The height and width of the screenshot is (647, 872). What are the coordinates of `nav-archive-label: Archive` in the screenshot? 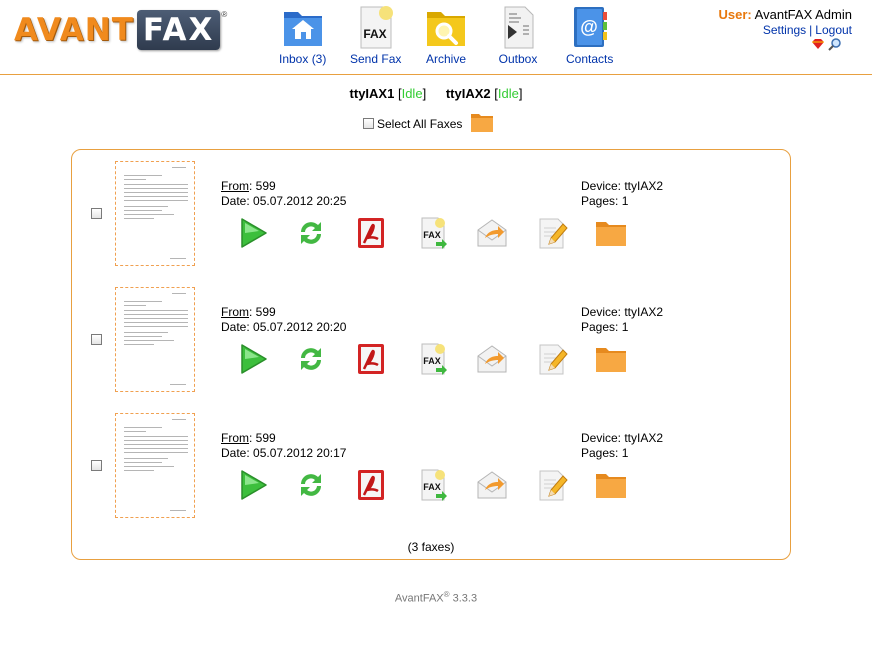 It's located at (445, 59).